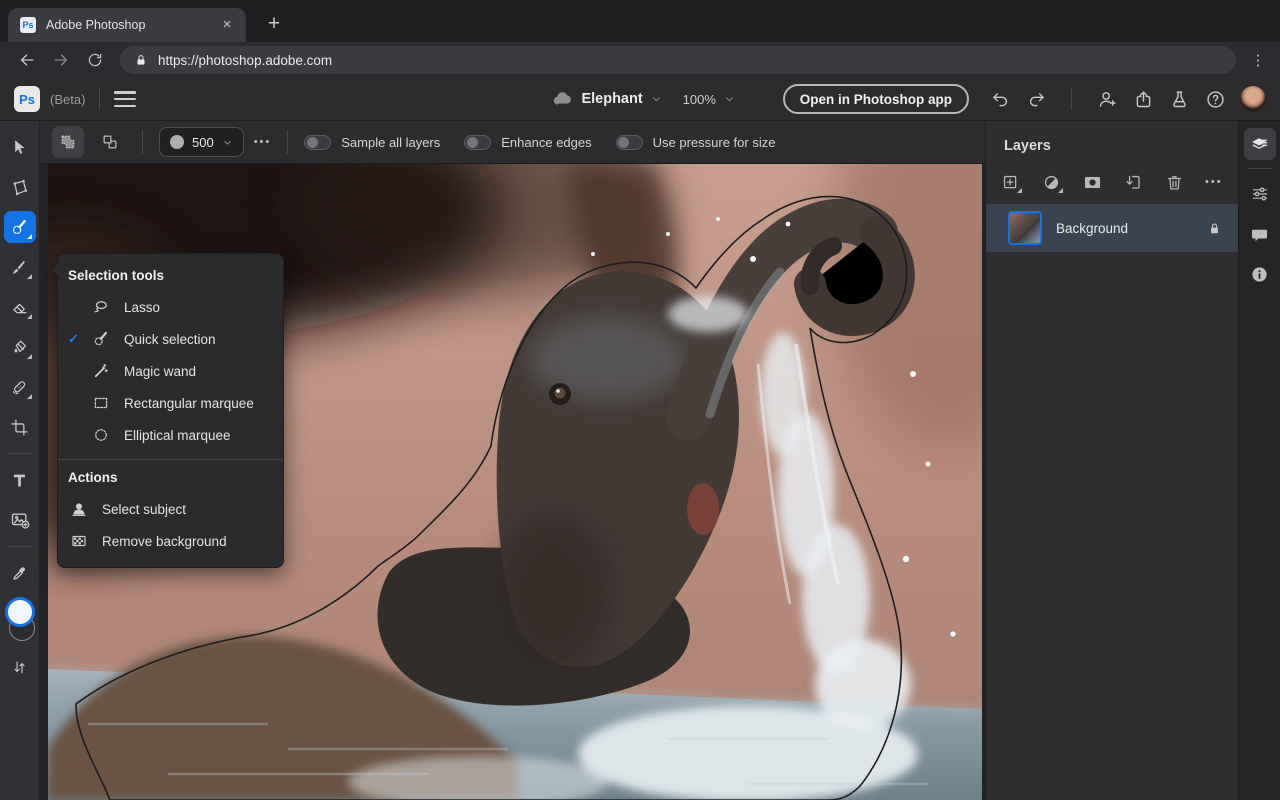 Image resolution: width=1280 pixels, height=800 pixels. What do you see at coordinates (20, 480) in the screenshot?
I see `text-tool` at bounding box center [20, 480].